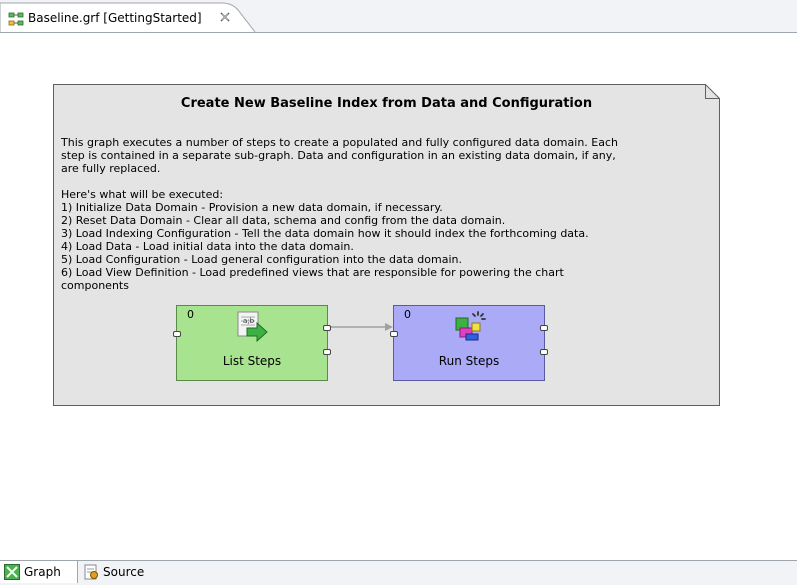 This screenshot has height=585, width=797. Describe the element at coordinates (16, 19) in the screenshot. I see `graph-file-icon` at that location.